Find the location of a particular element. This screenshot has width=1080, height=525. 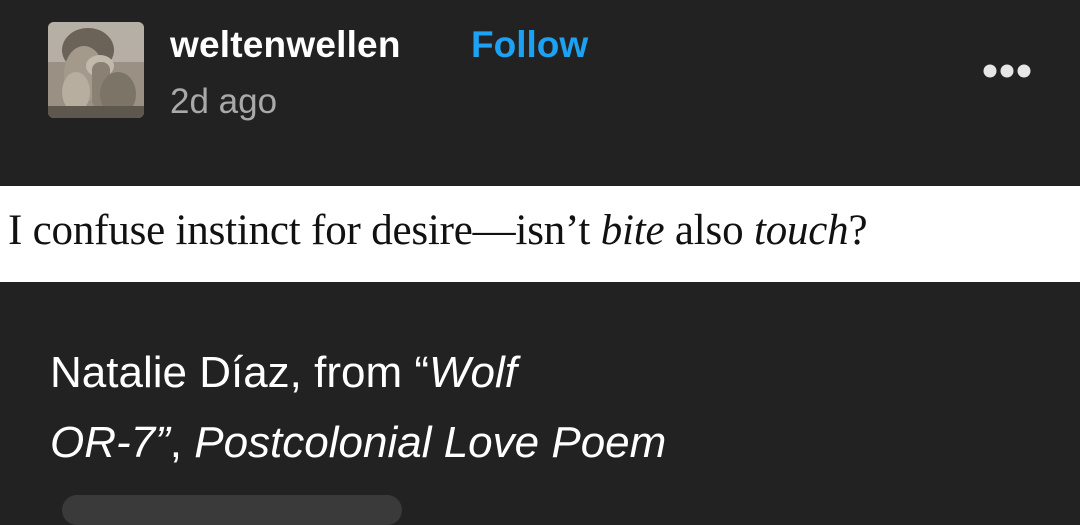

avatar is located at coordinates (96, 70).